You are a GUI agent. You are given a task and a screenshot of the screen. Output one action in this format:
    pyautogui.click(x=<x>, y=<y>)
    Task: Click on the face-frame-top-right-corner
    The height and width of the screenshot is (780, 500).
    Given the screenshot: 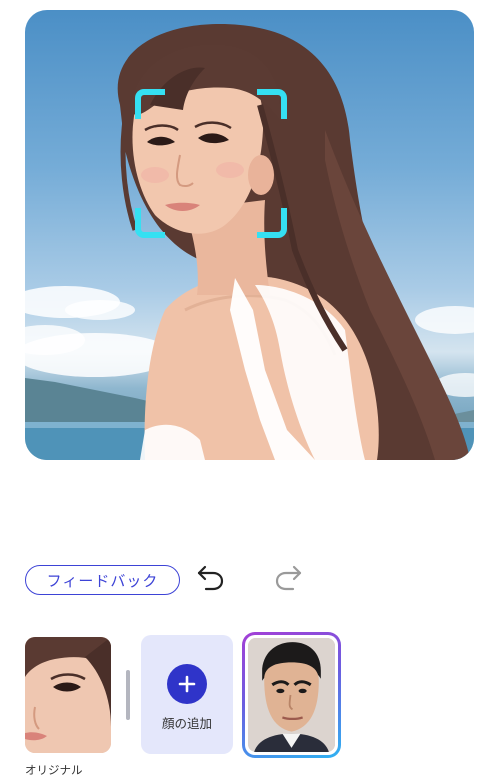 What is the action you would take?
    pyautogui.click(x=272, y=104)
    